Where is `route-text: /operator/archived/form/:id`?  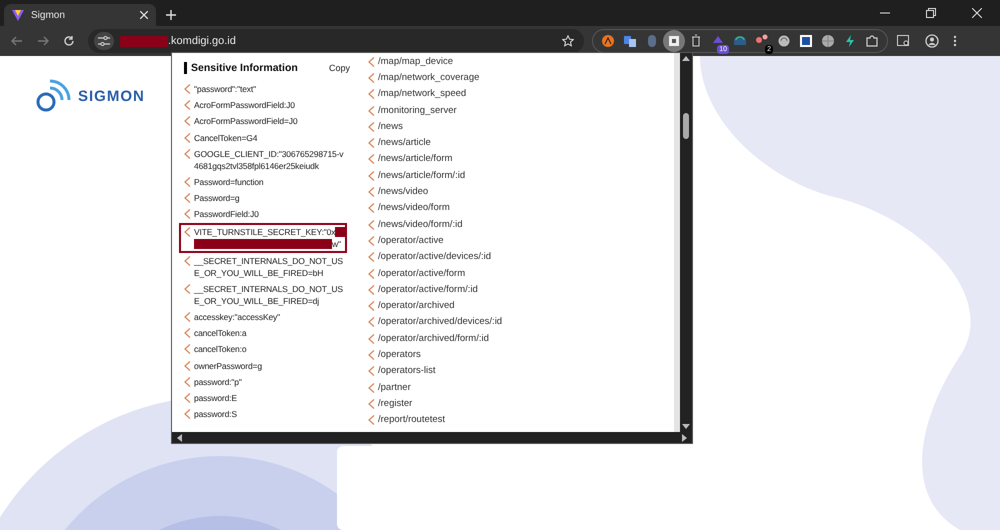
route-text: /operator/archived/form/:id is located at coordinates (433, 338).